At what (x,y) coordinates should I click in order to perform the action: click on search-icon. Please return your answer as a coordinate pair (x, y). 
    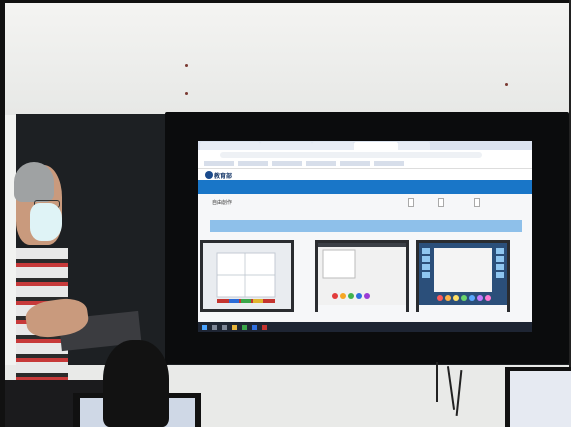
    Looking at the image, I should click on (214, 327).